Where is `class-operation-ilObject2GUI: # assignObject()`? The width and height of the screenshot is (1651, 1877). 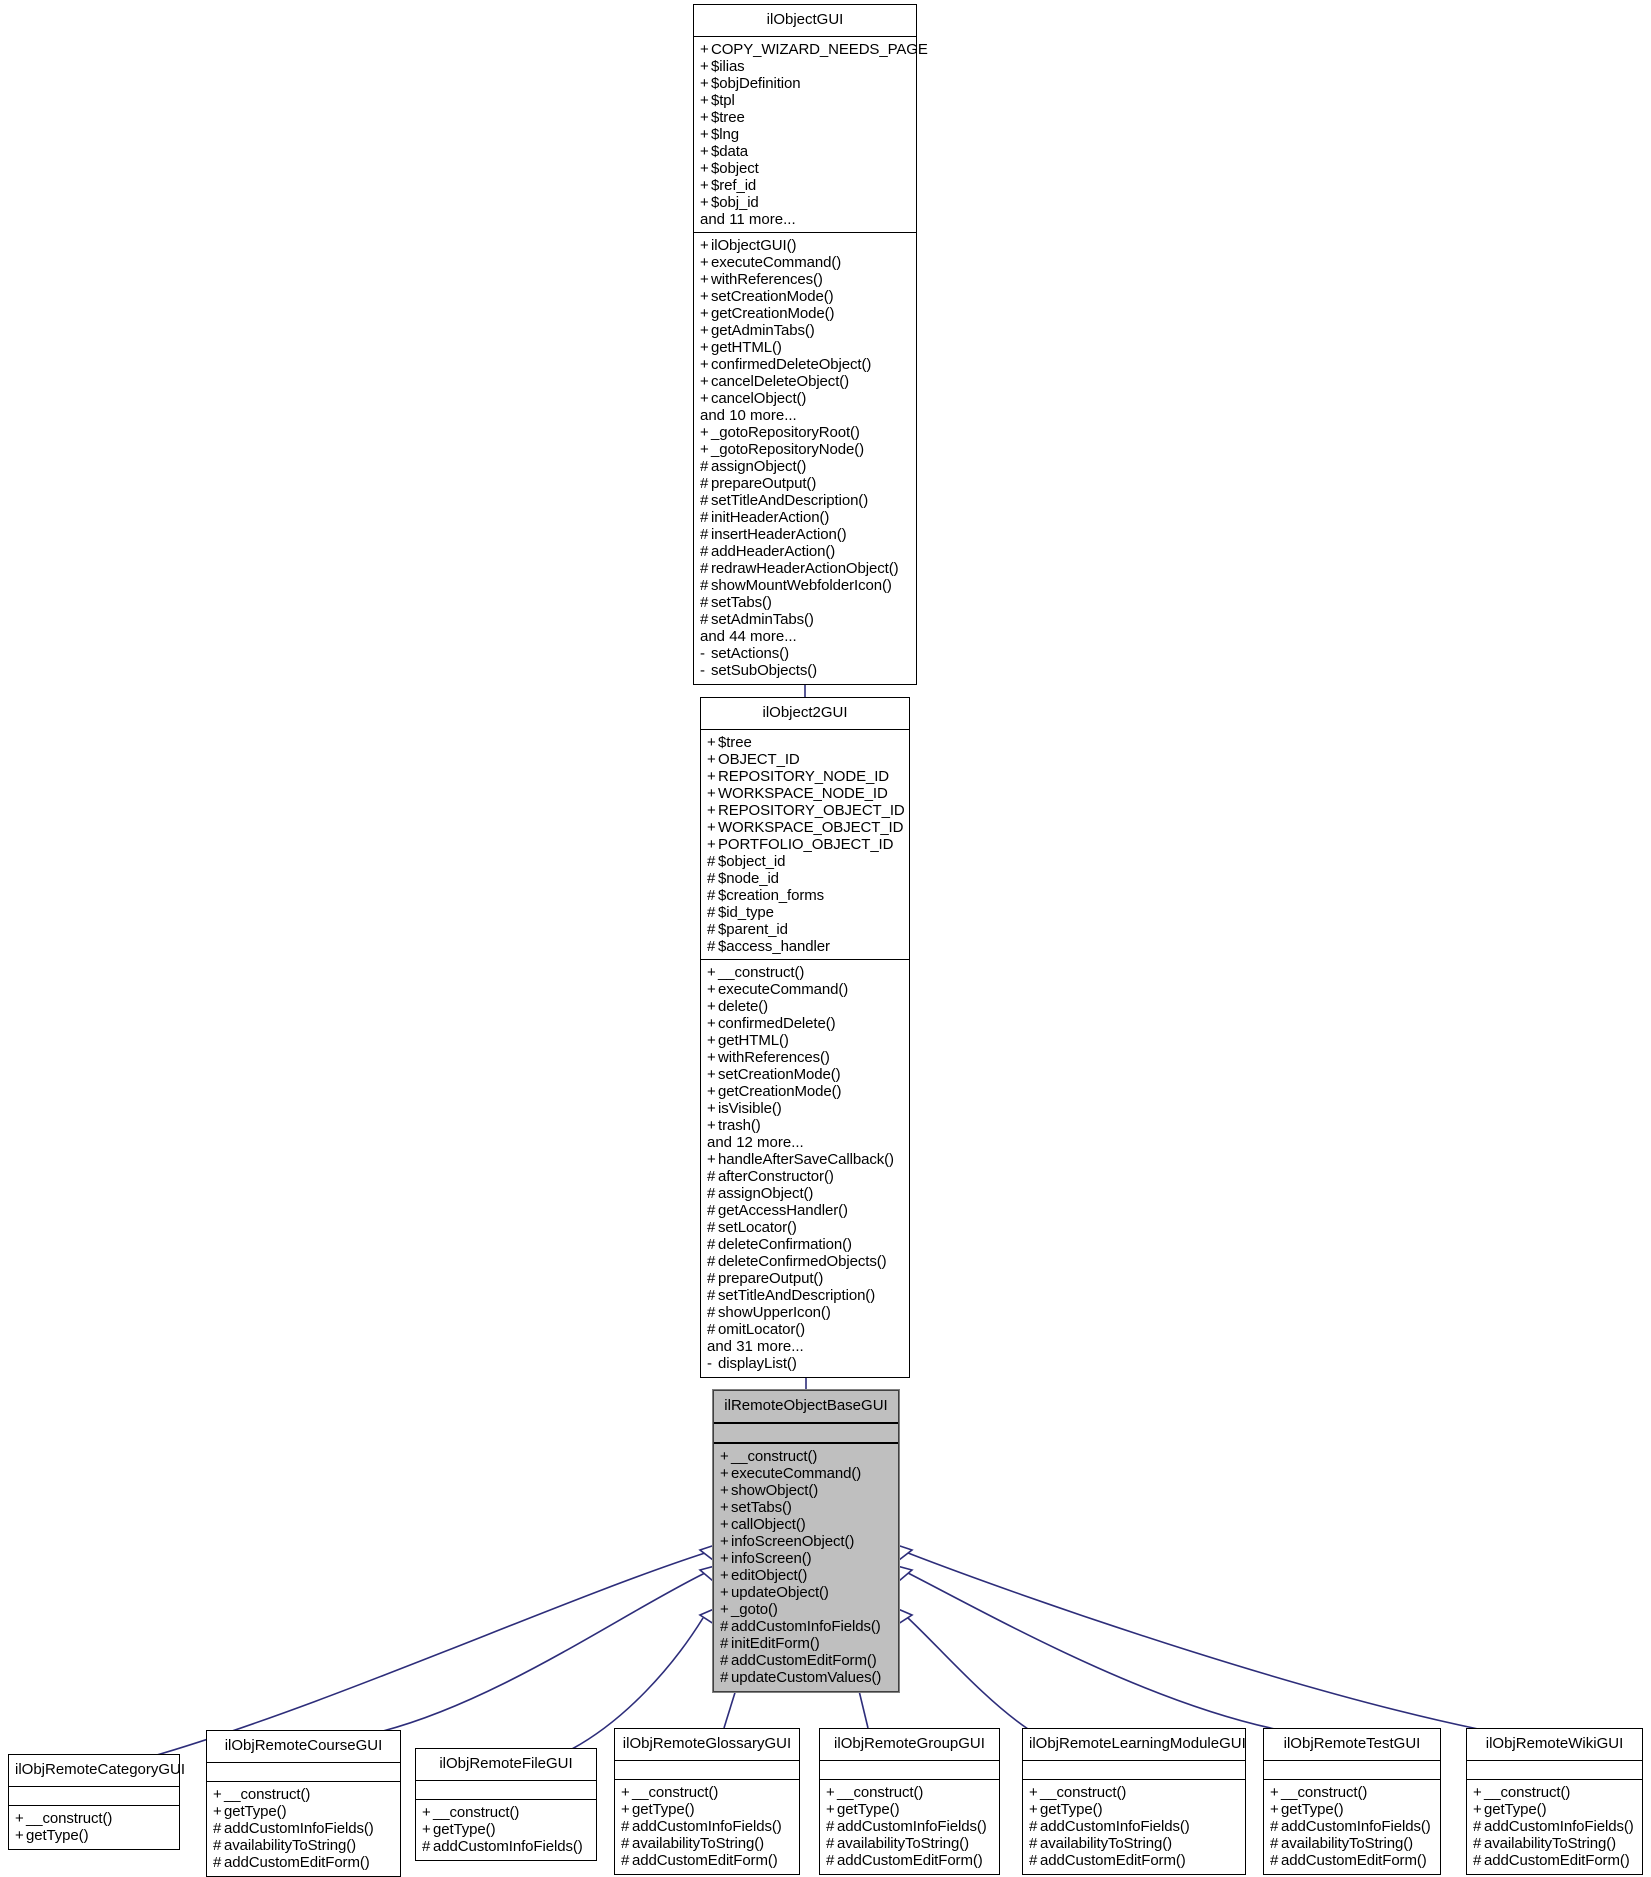 class-operation-ilObject2GUI: # assignObject() is located at coordinates (806, 1193).